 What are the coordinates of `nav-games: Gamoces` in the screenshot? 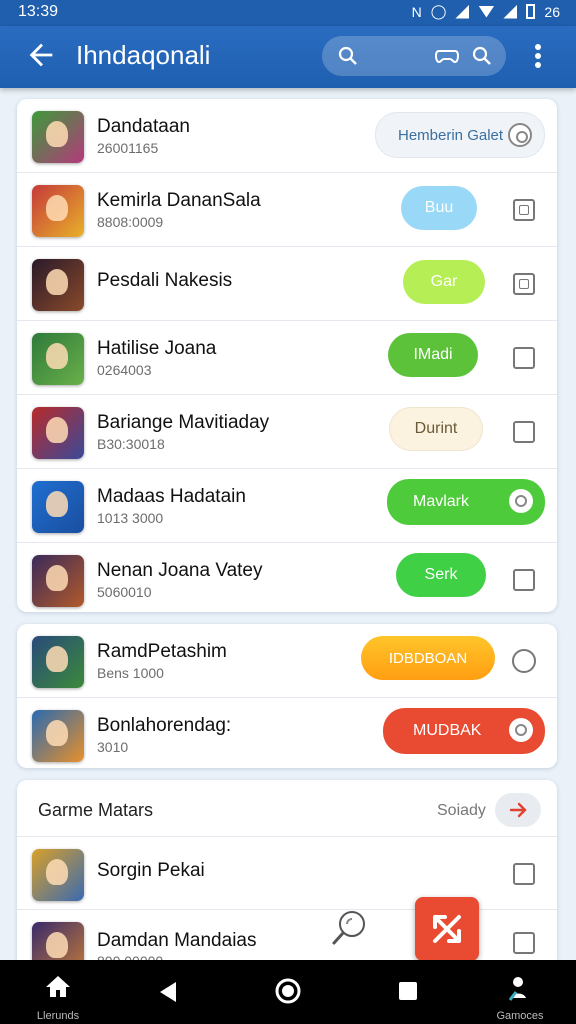 It's located at (520, 992).